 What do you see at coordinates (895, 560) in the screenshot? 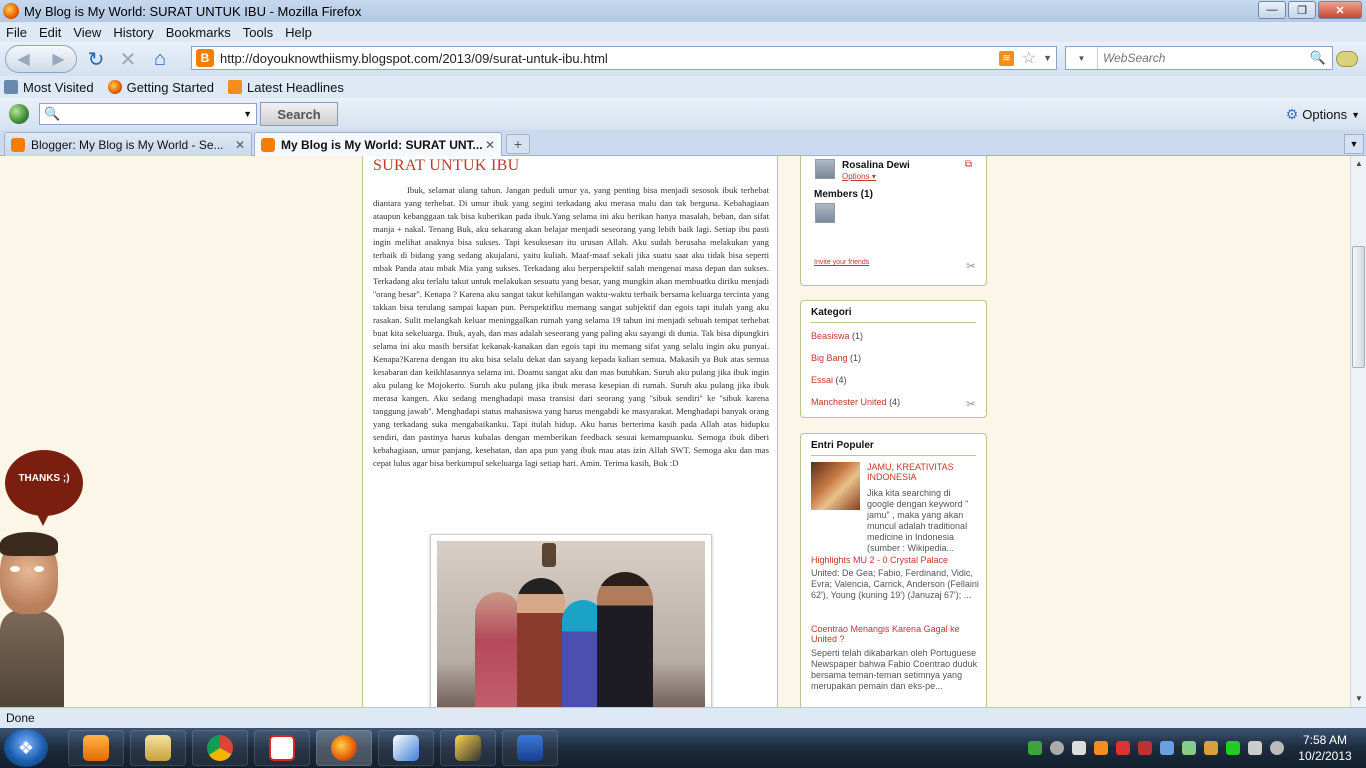
I see `popular-post-link: Highlights MU 2 - 0 Crystal Palace` at bounding box center [895, 560].